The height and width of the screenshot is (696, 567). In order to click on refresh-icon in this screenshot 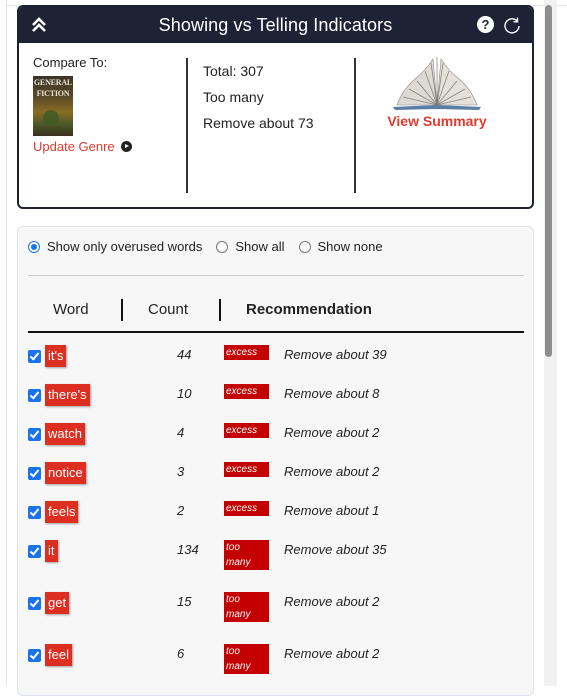, I will do `click(512, 25)`.